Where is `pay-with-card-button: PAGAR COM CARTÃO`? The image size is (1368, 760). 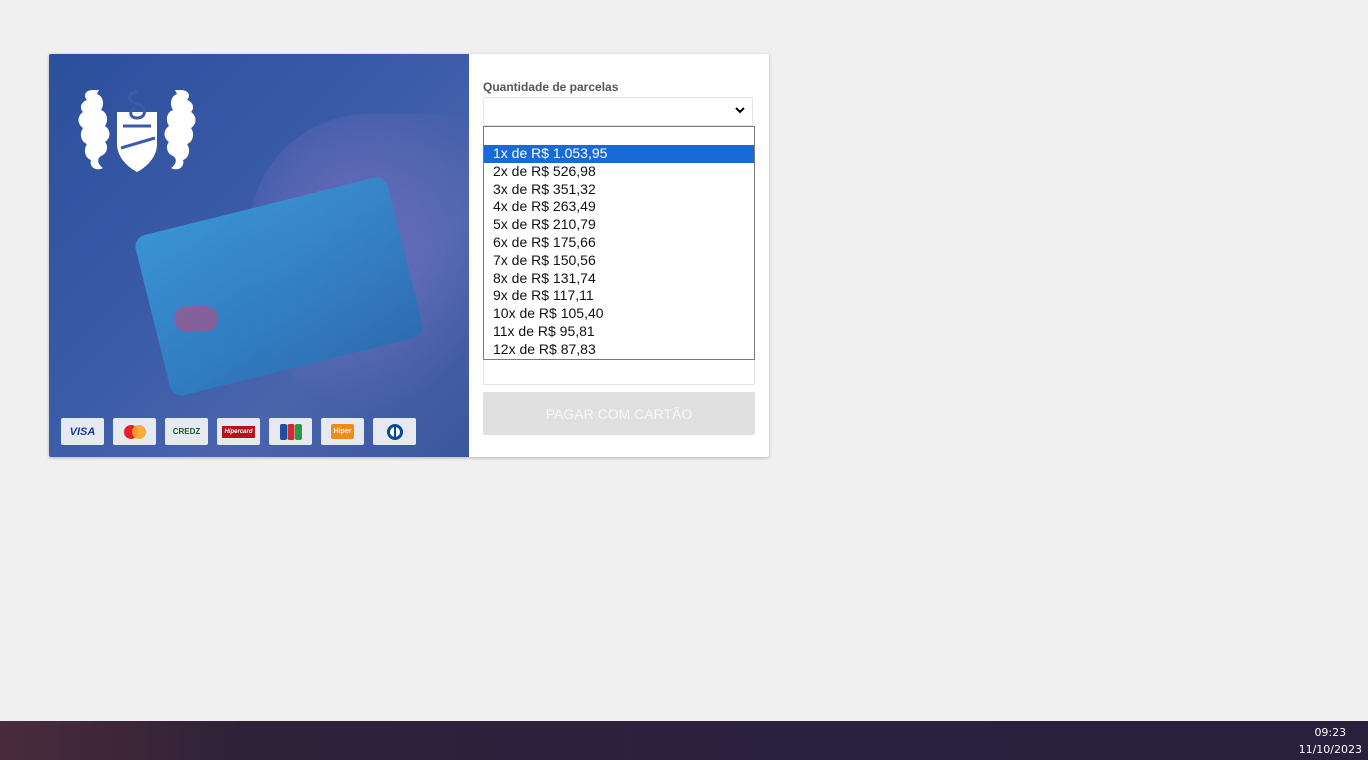
pay-with-card-button: PAGAR COM CARTÃO is located at coordinates (619, 413).